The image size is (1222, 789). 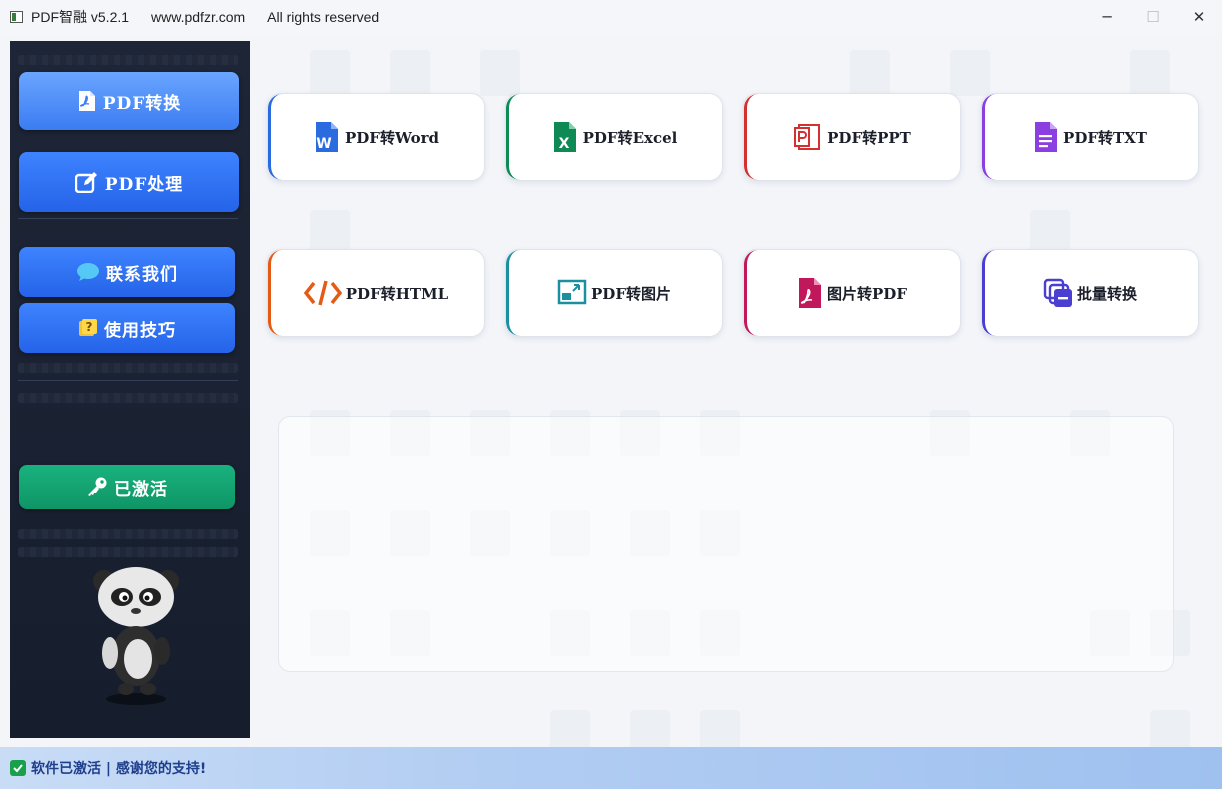 What do you see at coordinates (136, 636) in the screenshot?
I see `panda-mascot` at bounding box center [136, 636].